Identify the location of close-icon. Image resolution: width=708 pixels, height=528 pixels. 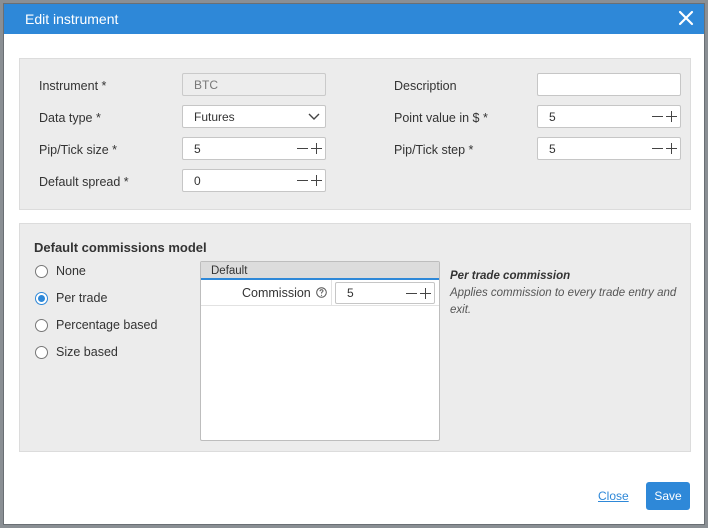
(686, 18).